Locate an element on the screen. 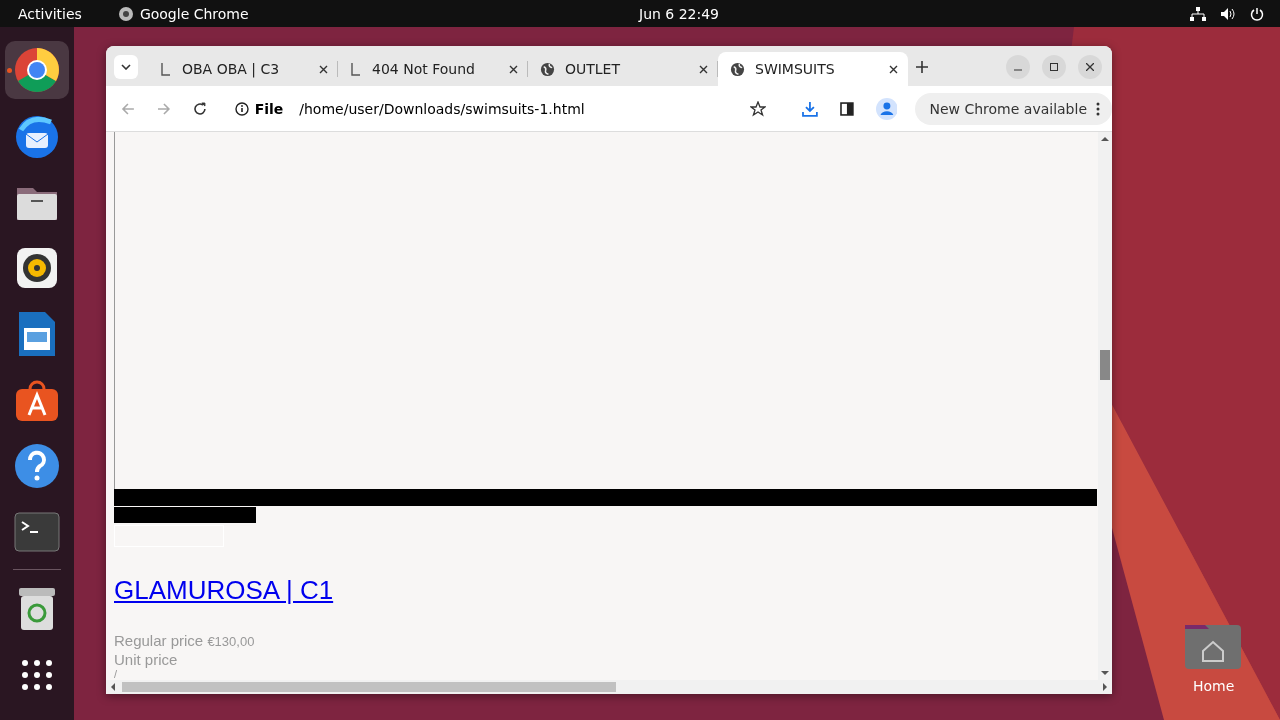  activities-button: Activities is located at coordinates (50, 13).